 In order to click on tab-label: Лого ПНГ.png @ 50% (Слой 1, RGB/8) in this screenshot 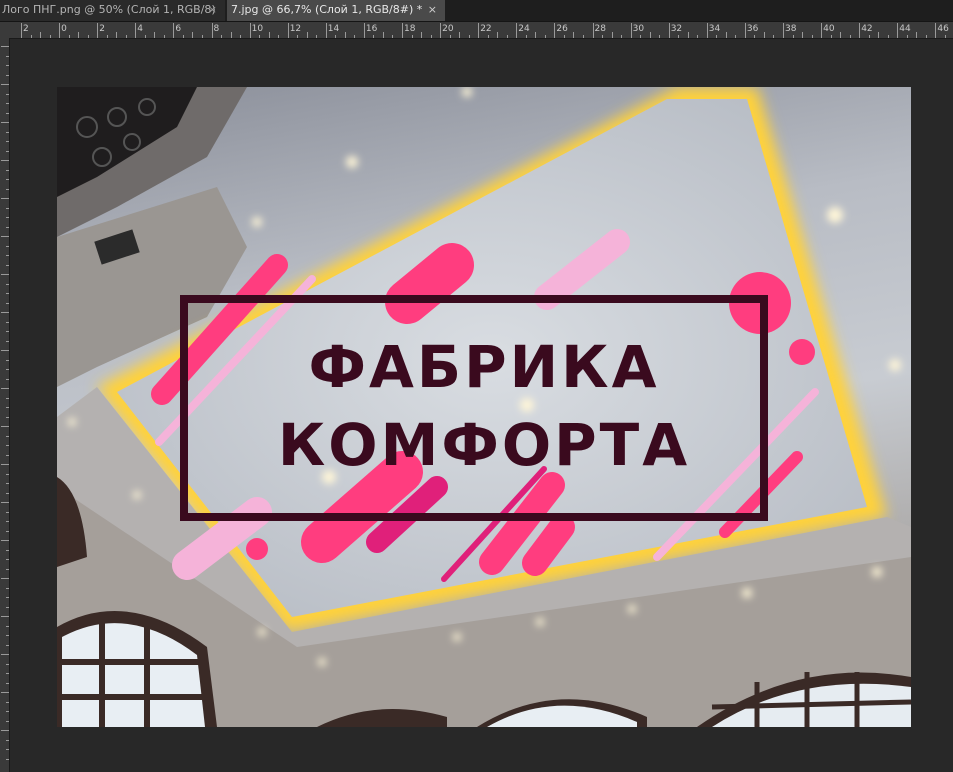, I will do `click(109, 9)`.